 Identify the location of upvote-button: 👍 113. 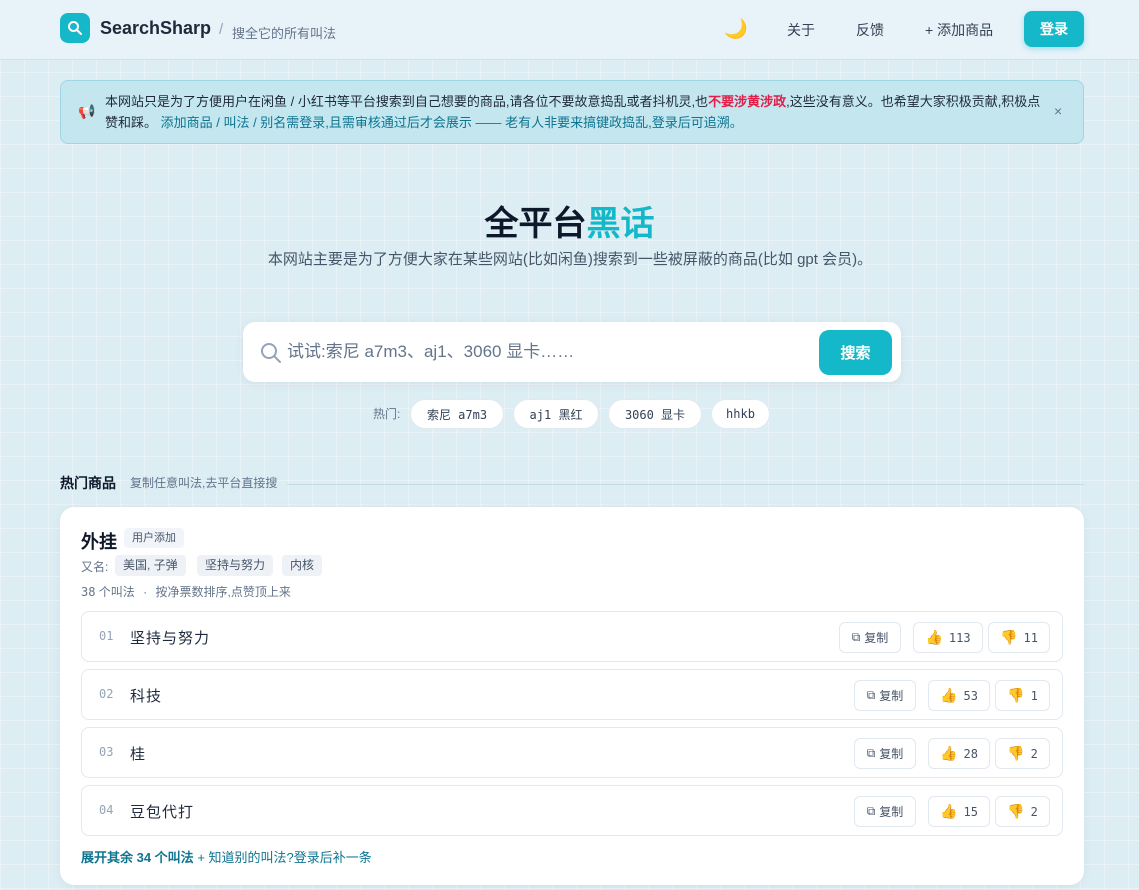
(948, 637).